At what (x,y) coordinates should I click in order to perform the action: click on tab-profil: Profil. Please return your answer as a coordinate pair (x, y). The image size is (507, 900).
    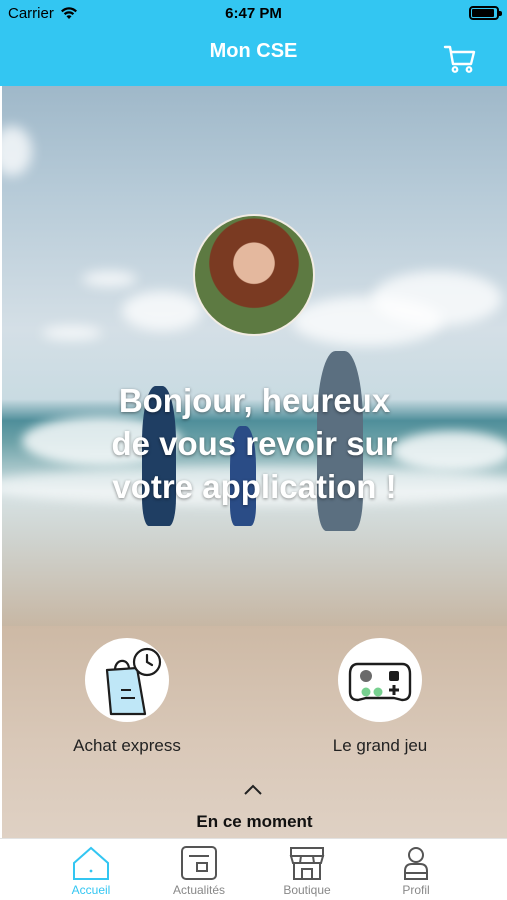
    Looking at the image, I should click on (416, 871).